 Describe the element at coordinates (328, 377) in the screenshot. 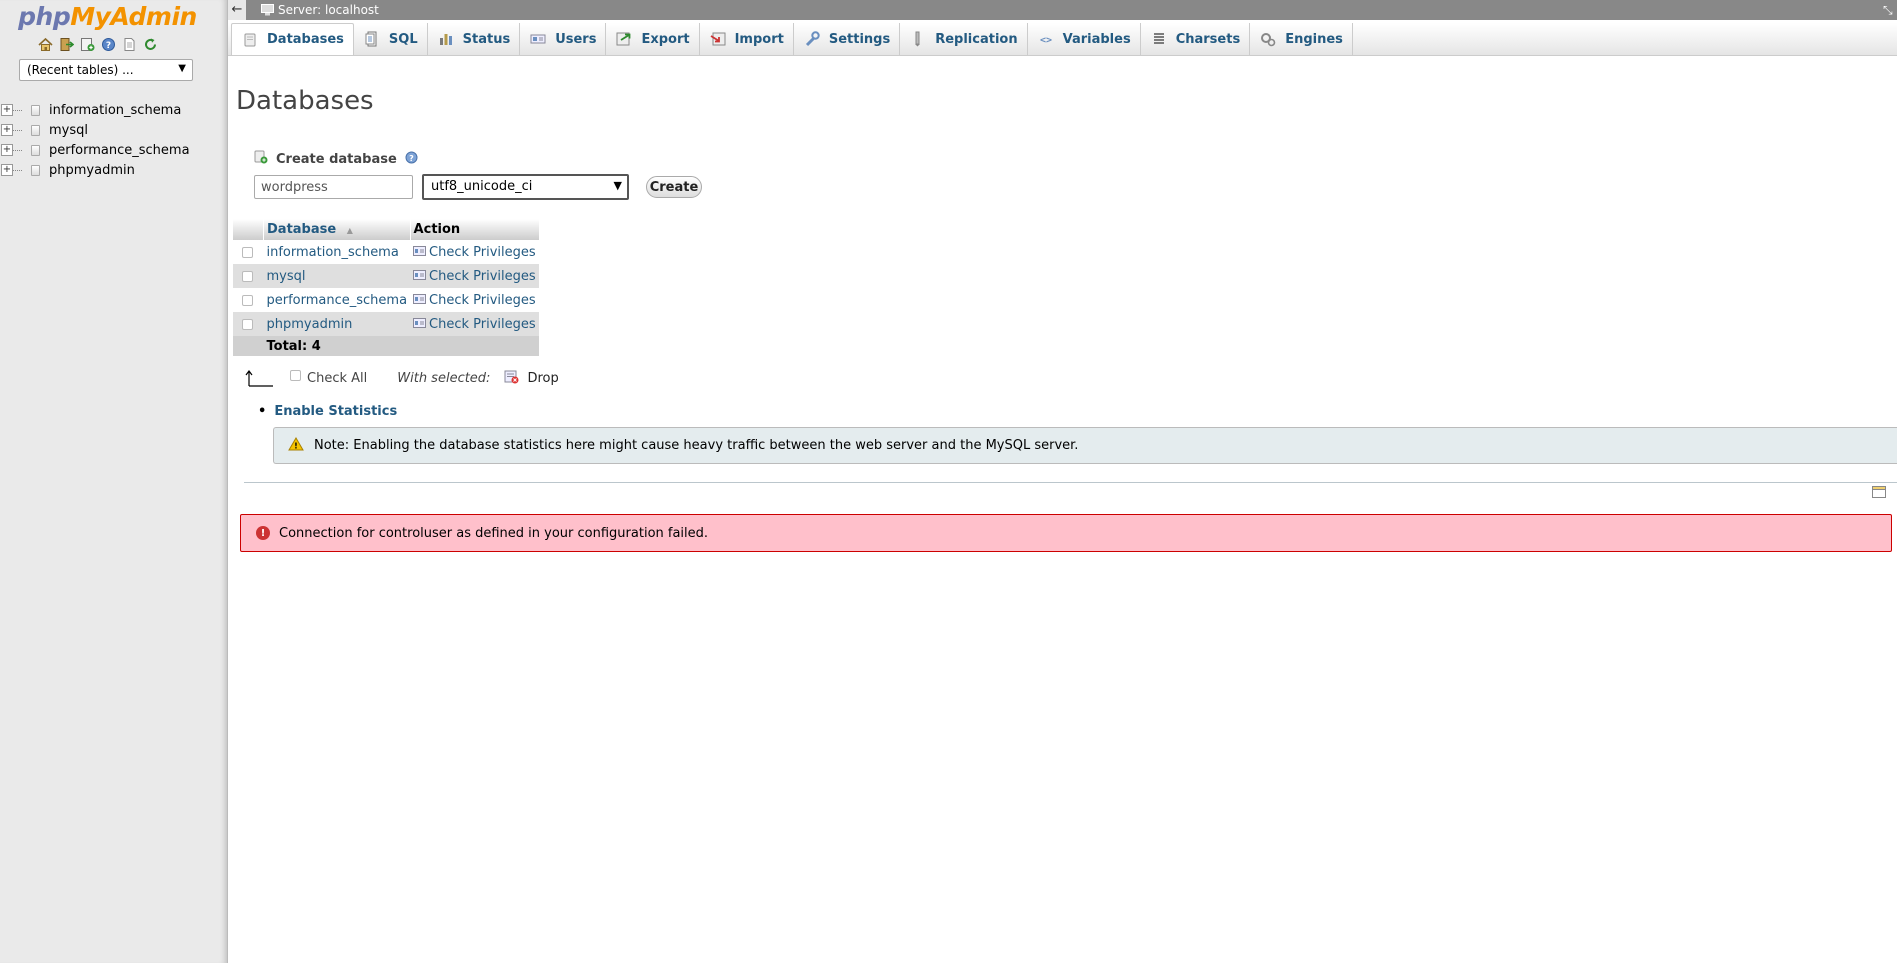

I see `check-all-toggle: Check All` at that location.